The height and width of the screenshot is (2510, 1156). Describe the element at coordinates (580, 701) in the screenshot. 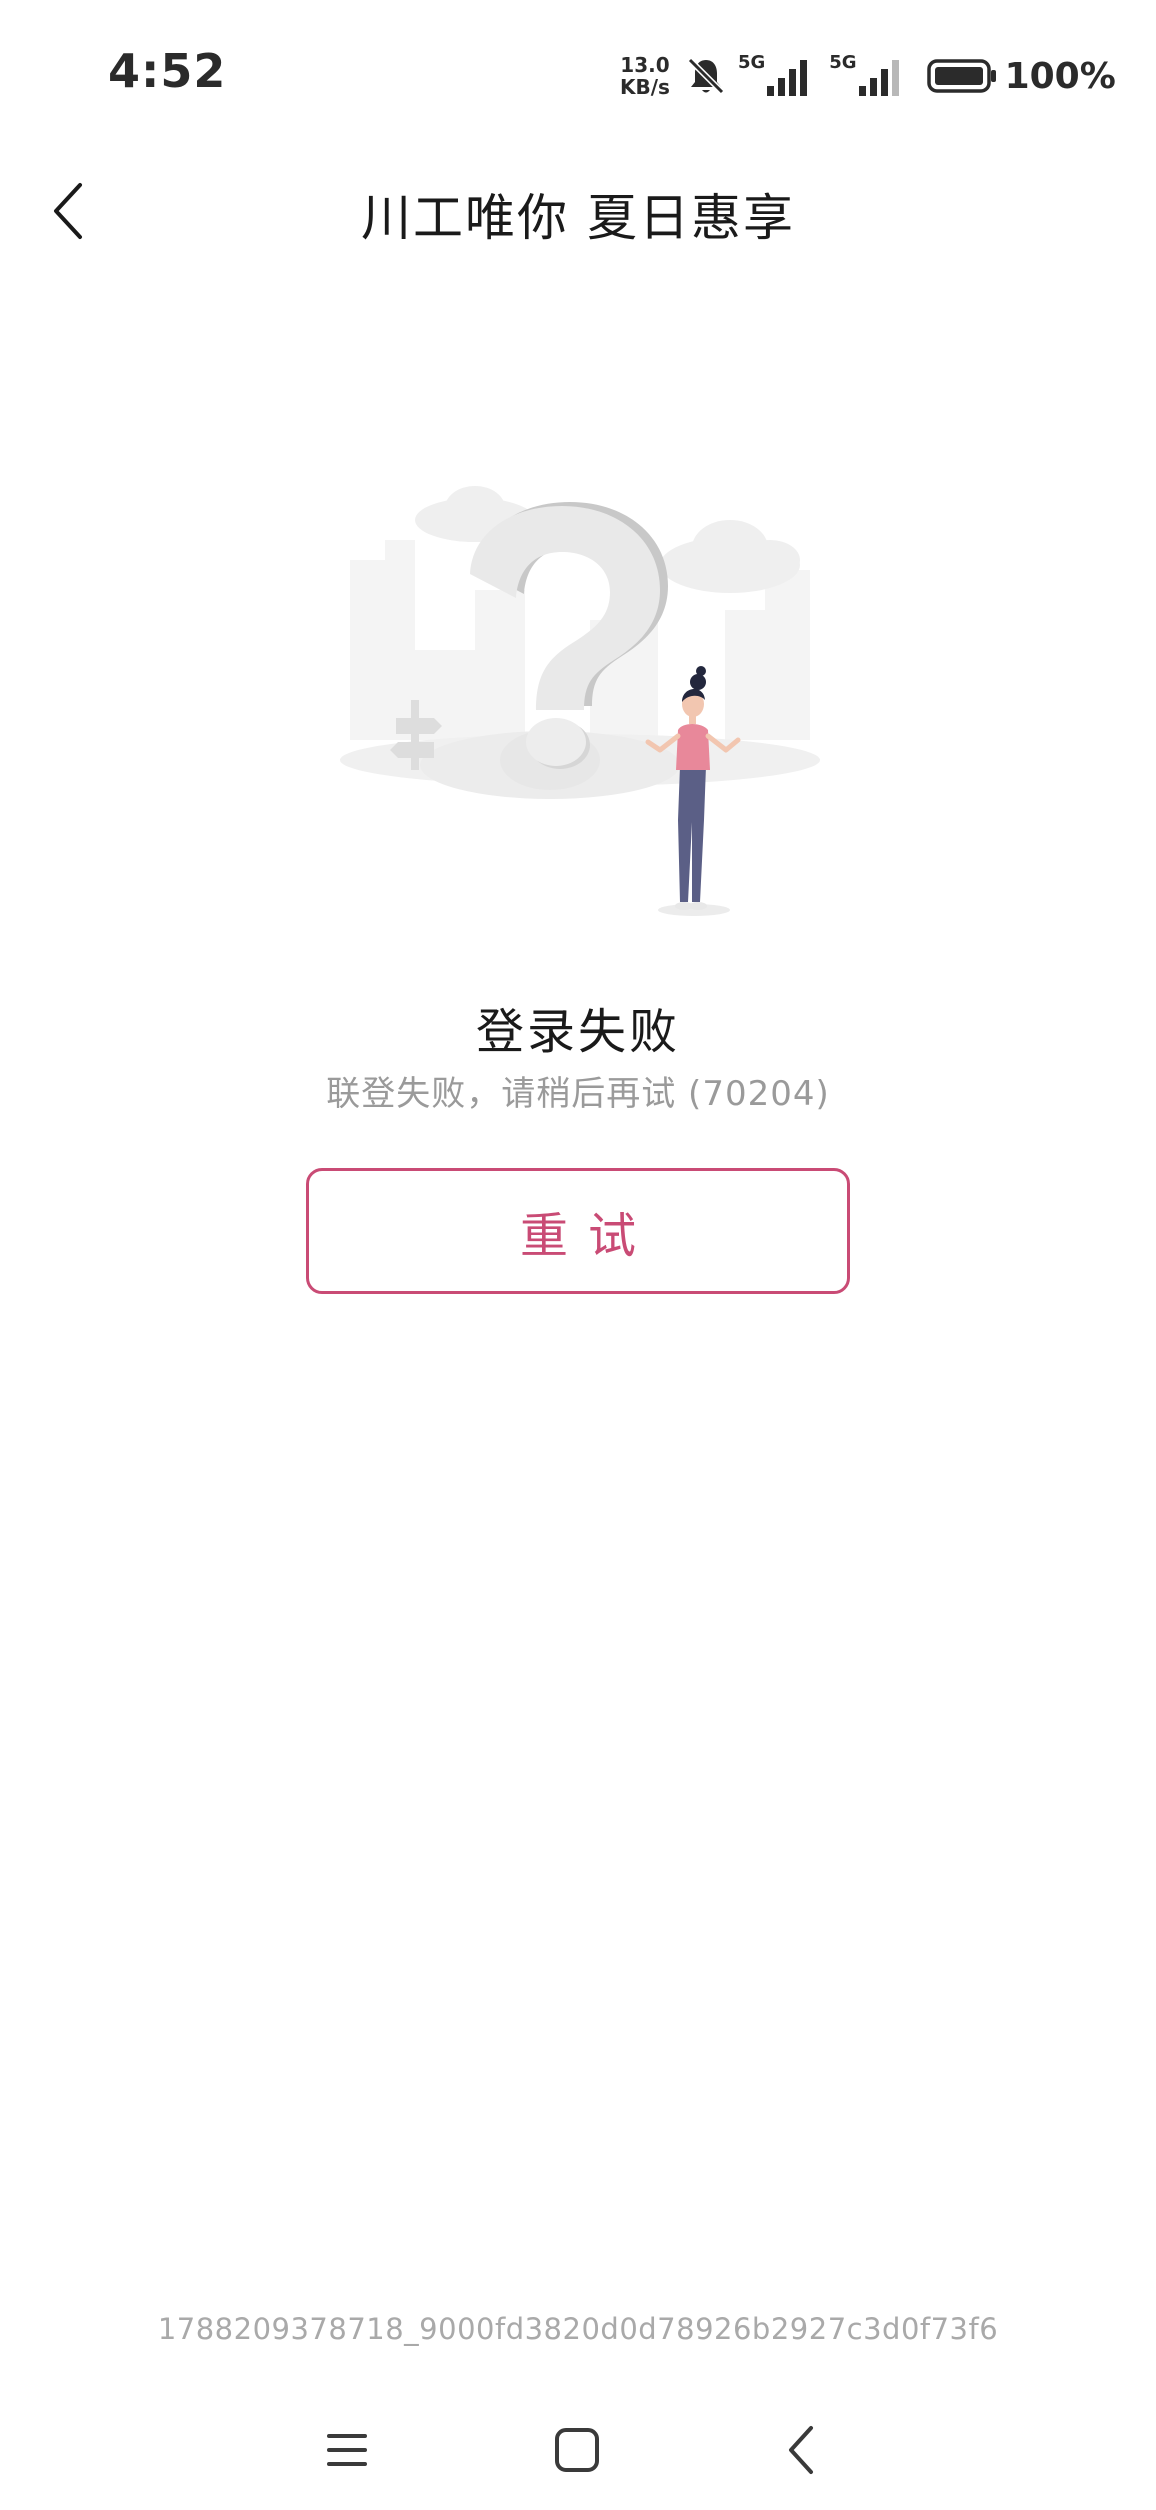

I see `question-mark-illustration` at that location.